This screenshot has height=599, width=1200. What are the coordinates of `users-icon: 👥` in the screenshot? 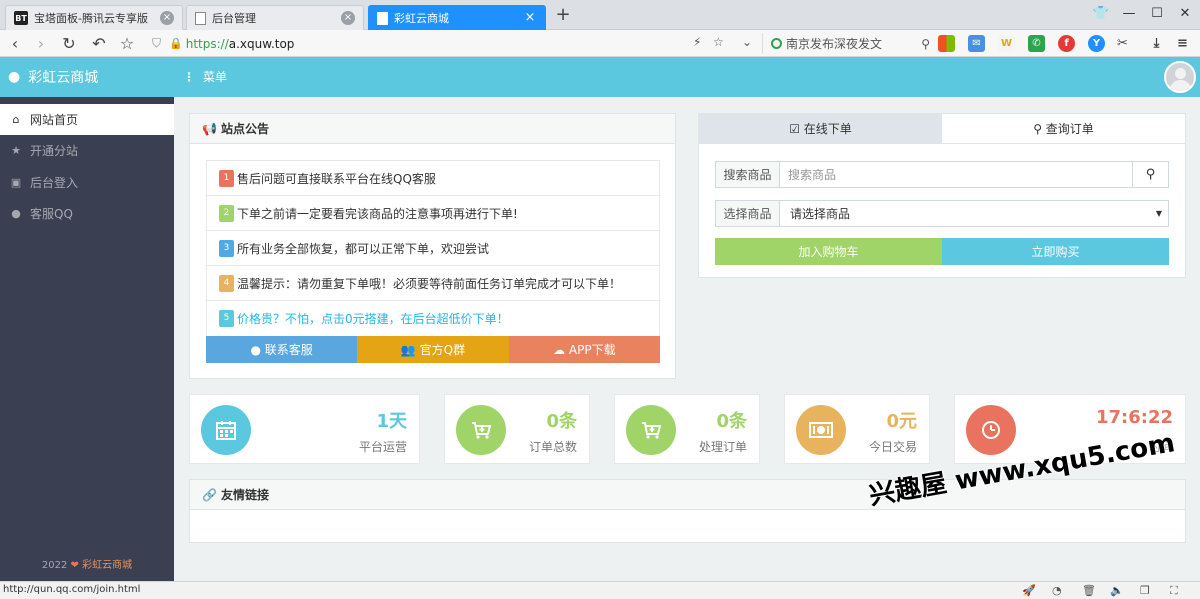 It's located at (410, 349).